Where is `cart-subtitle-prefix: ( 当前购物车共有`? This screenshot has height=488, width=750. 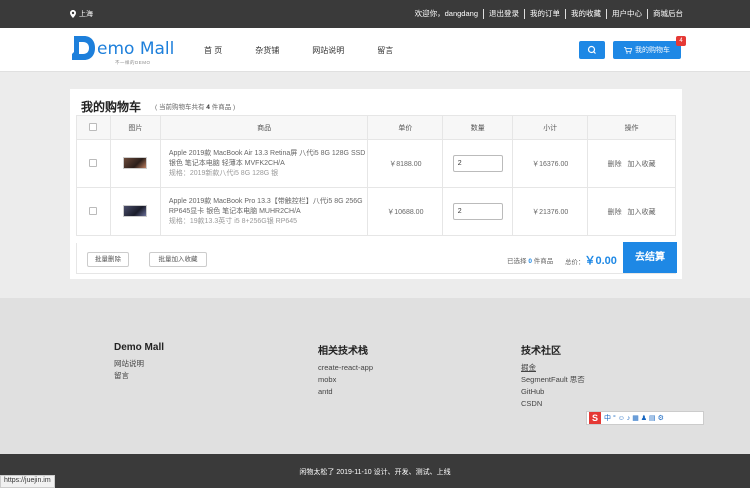 cart-subtitle-prefix: ( 当前购物车共有 is located at coordinates (180, 107).